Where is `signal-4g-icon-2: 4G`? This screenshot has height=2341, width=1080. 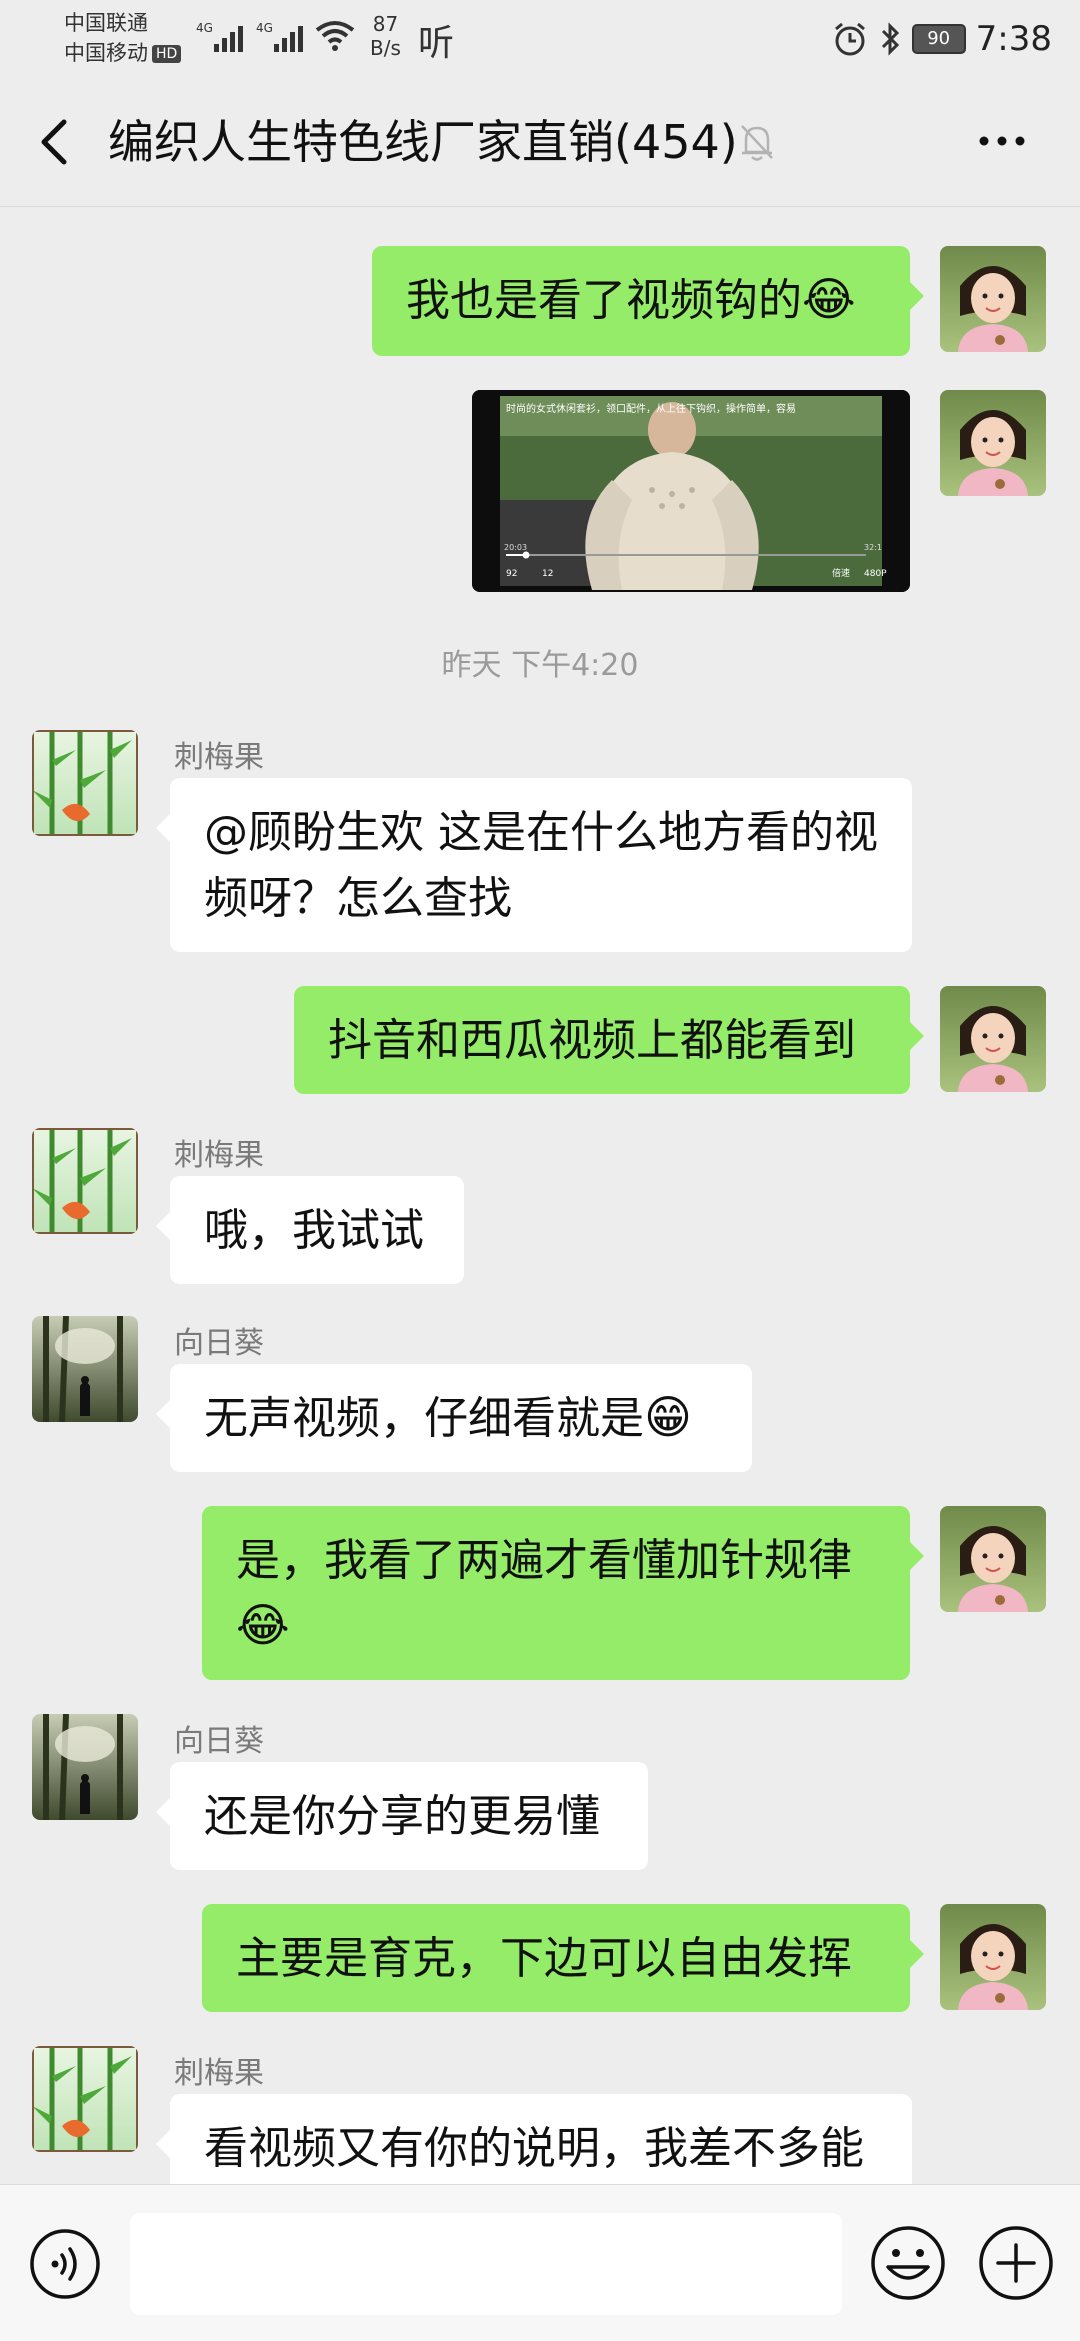
signal-4g-icon-2: 4G is located at coordinates (279, 36).